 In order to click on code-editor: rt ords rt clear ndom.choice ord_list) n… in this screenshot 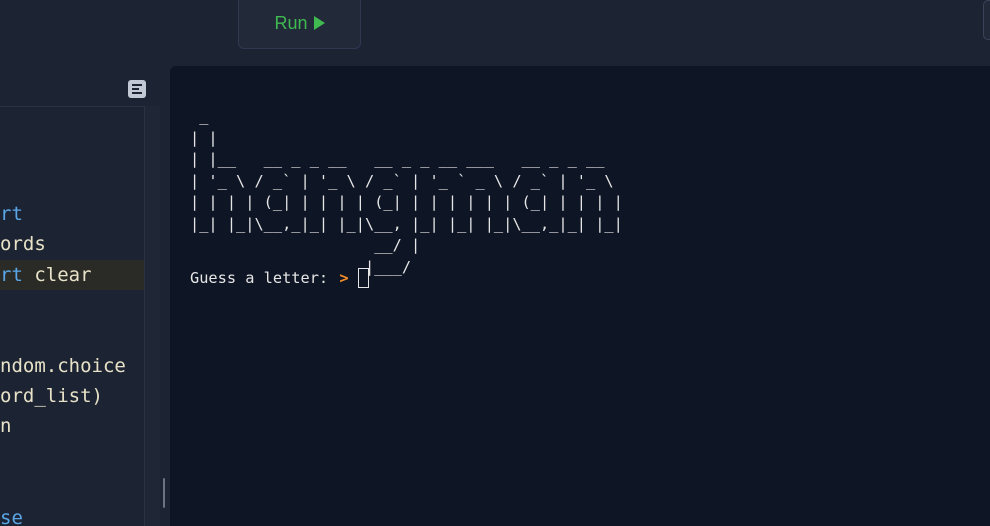, I will do `click(80, 296)`.